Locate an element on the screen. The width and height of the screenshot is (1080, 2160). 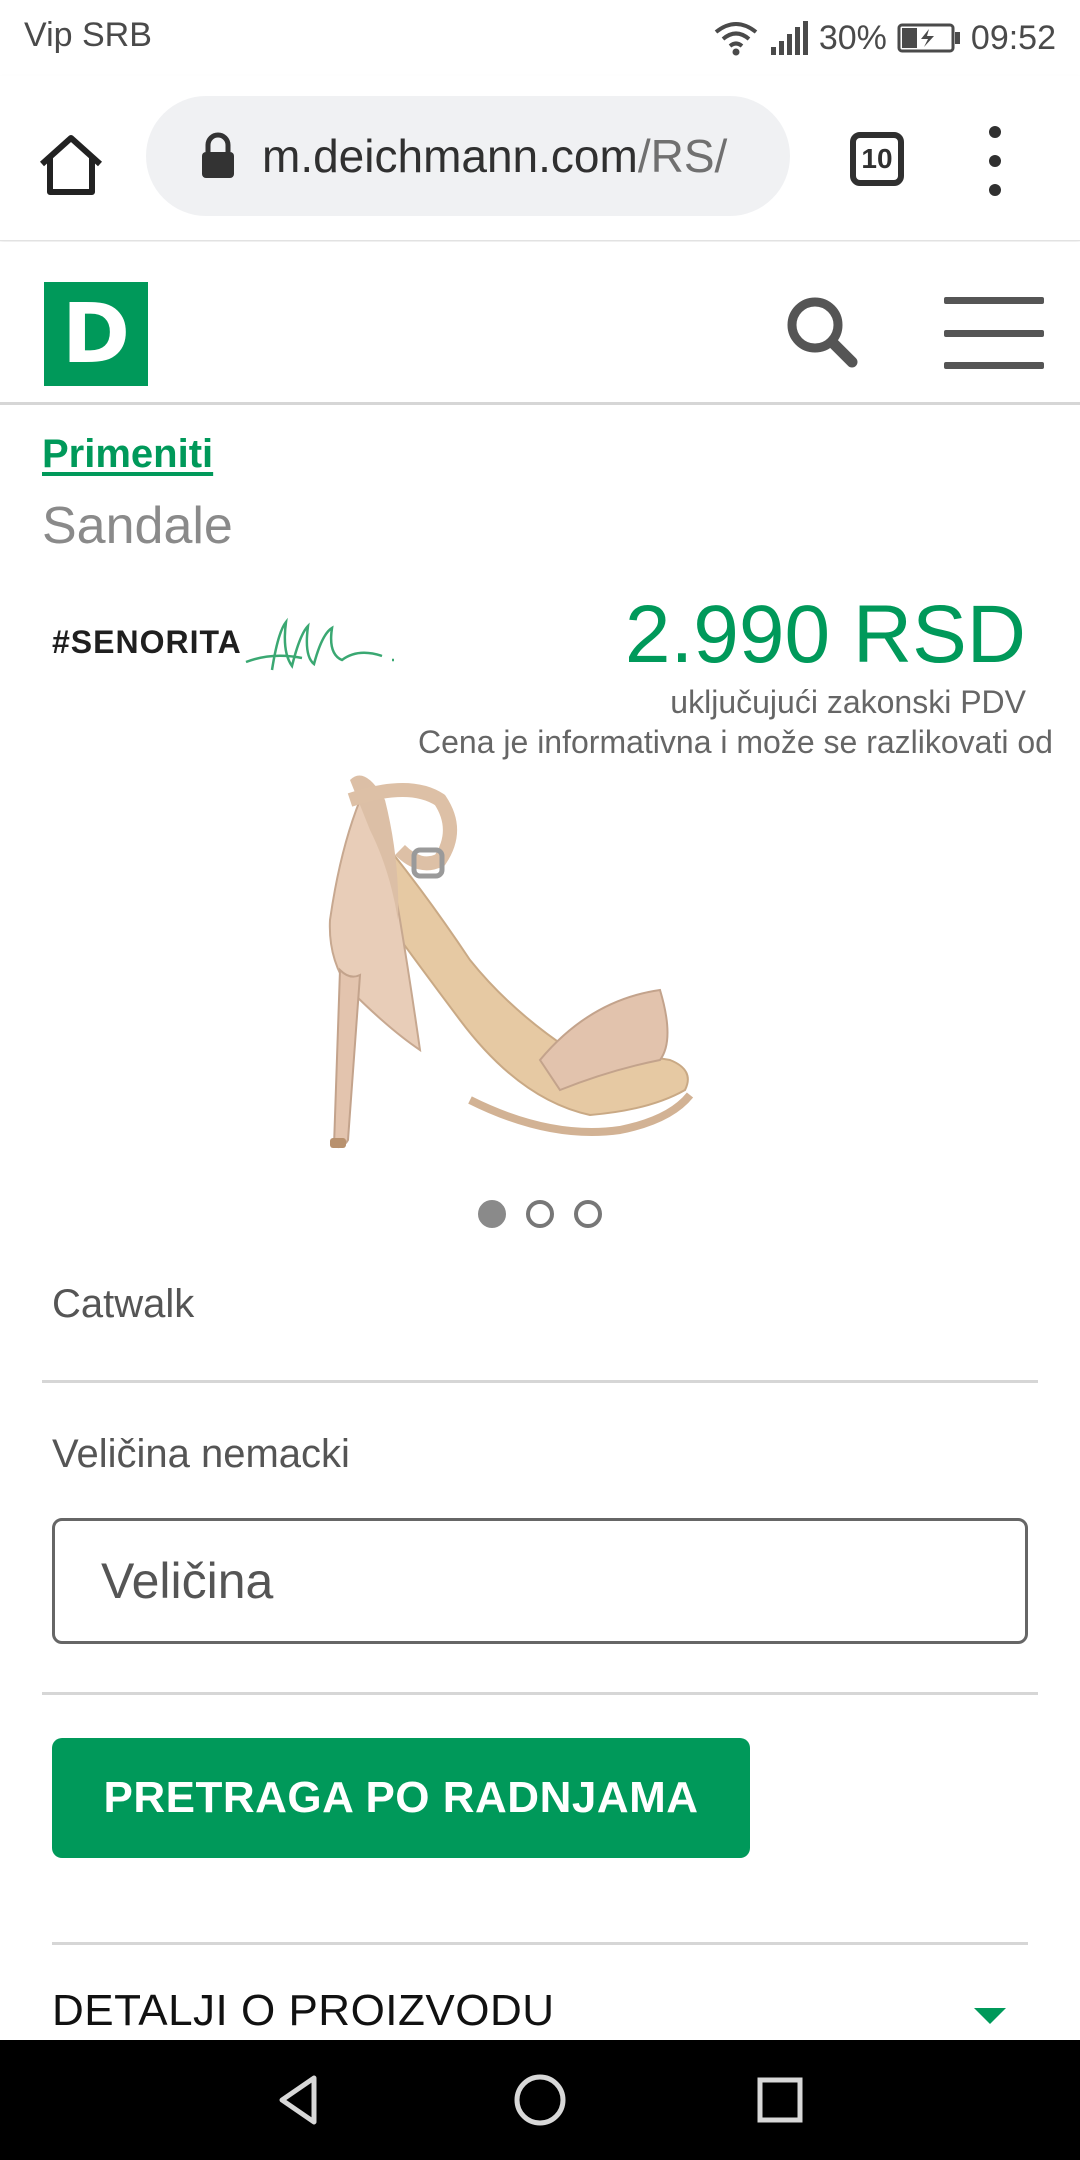
url-text: m.deichmann.com/RS/ is located at coordinates (494, 156).